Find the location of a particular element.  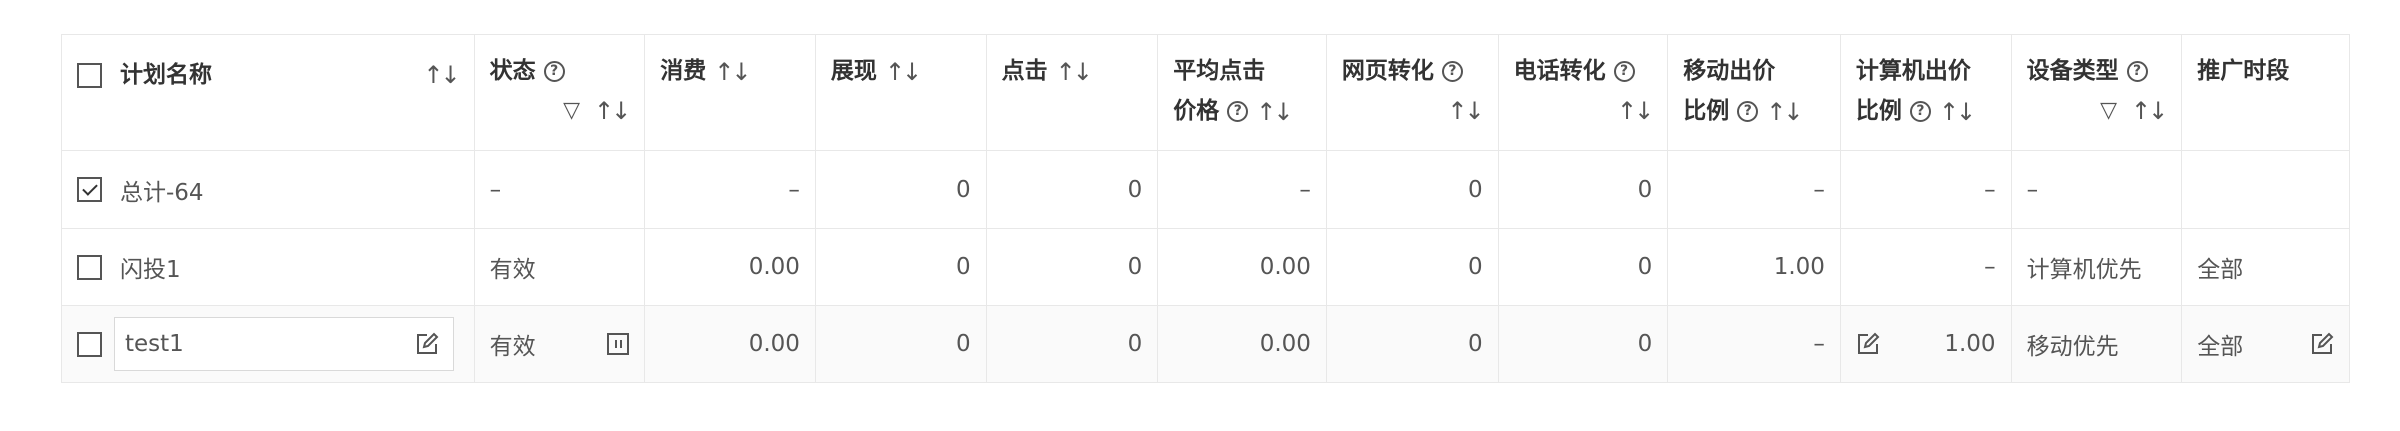

pause-icon is located at coordinates (618, 344).